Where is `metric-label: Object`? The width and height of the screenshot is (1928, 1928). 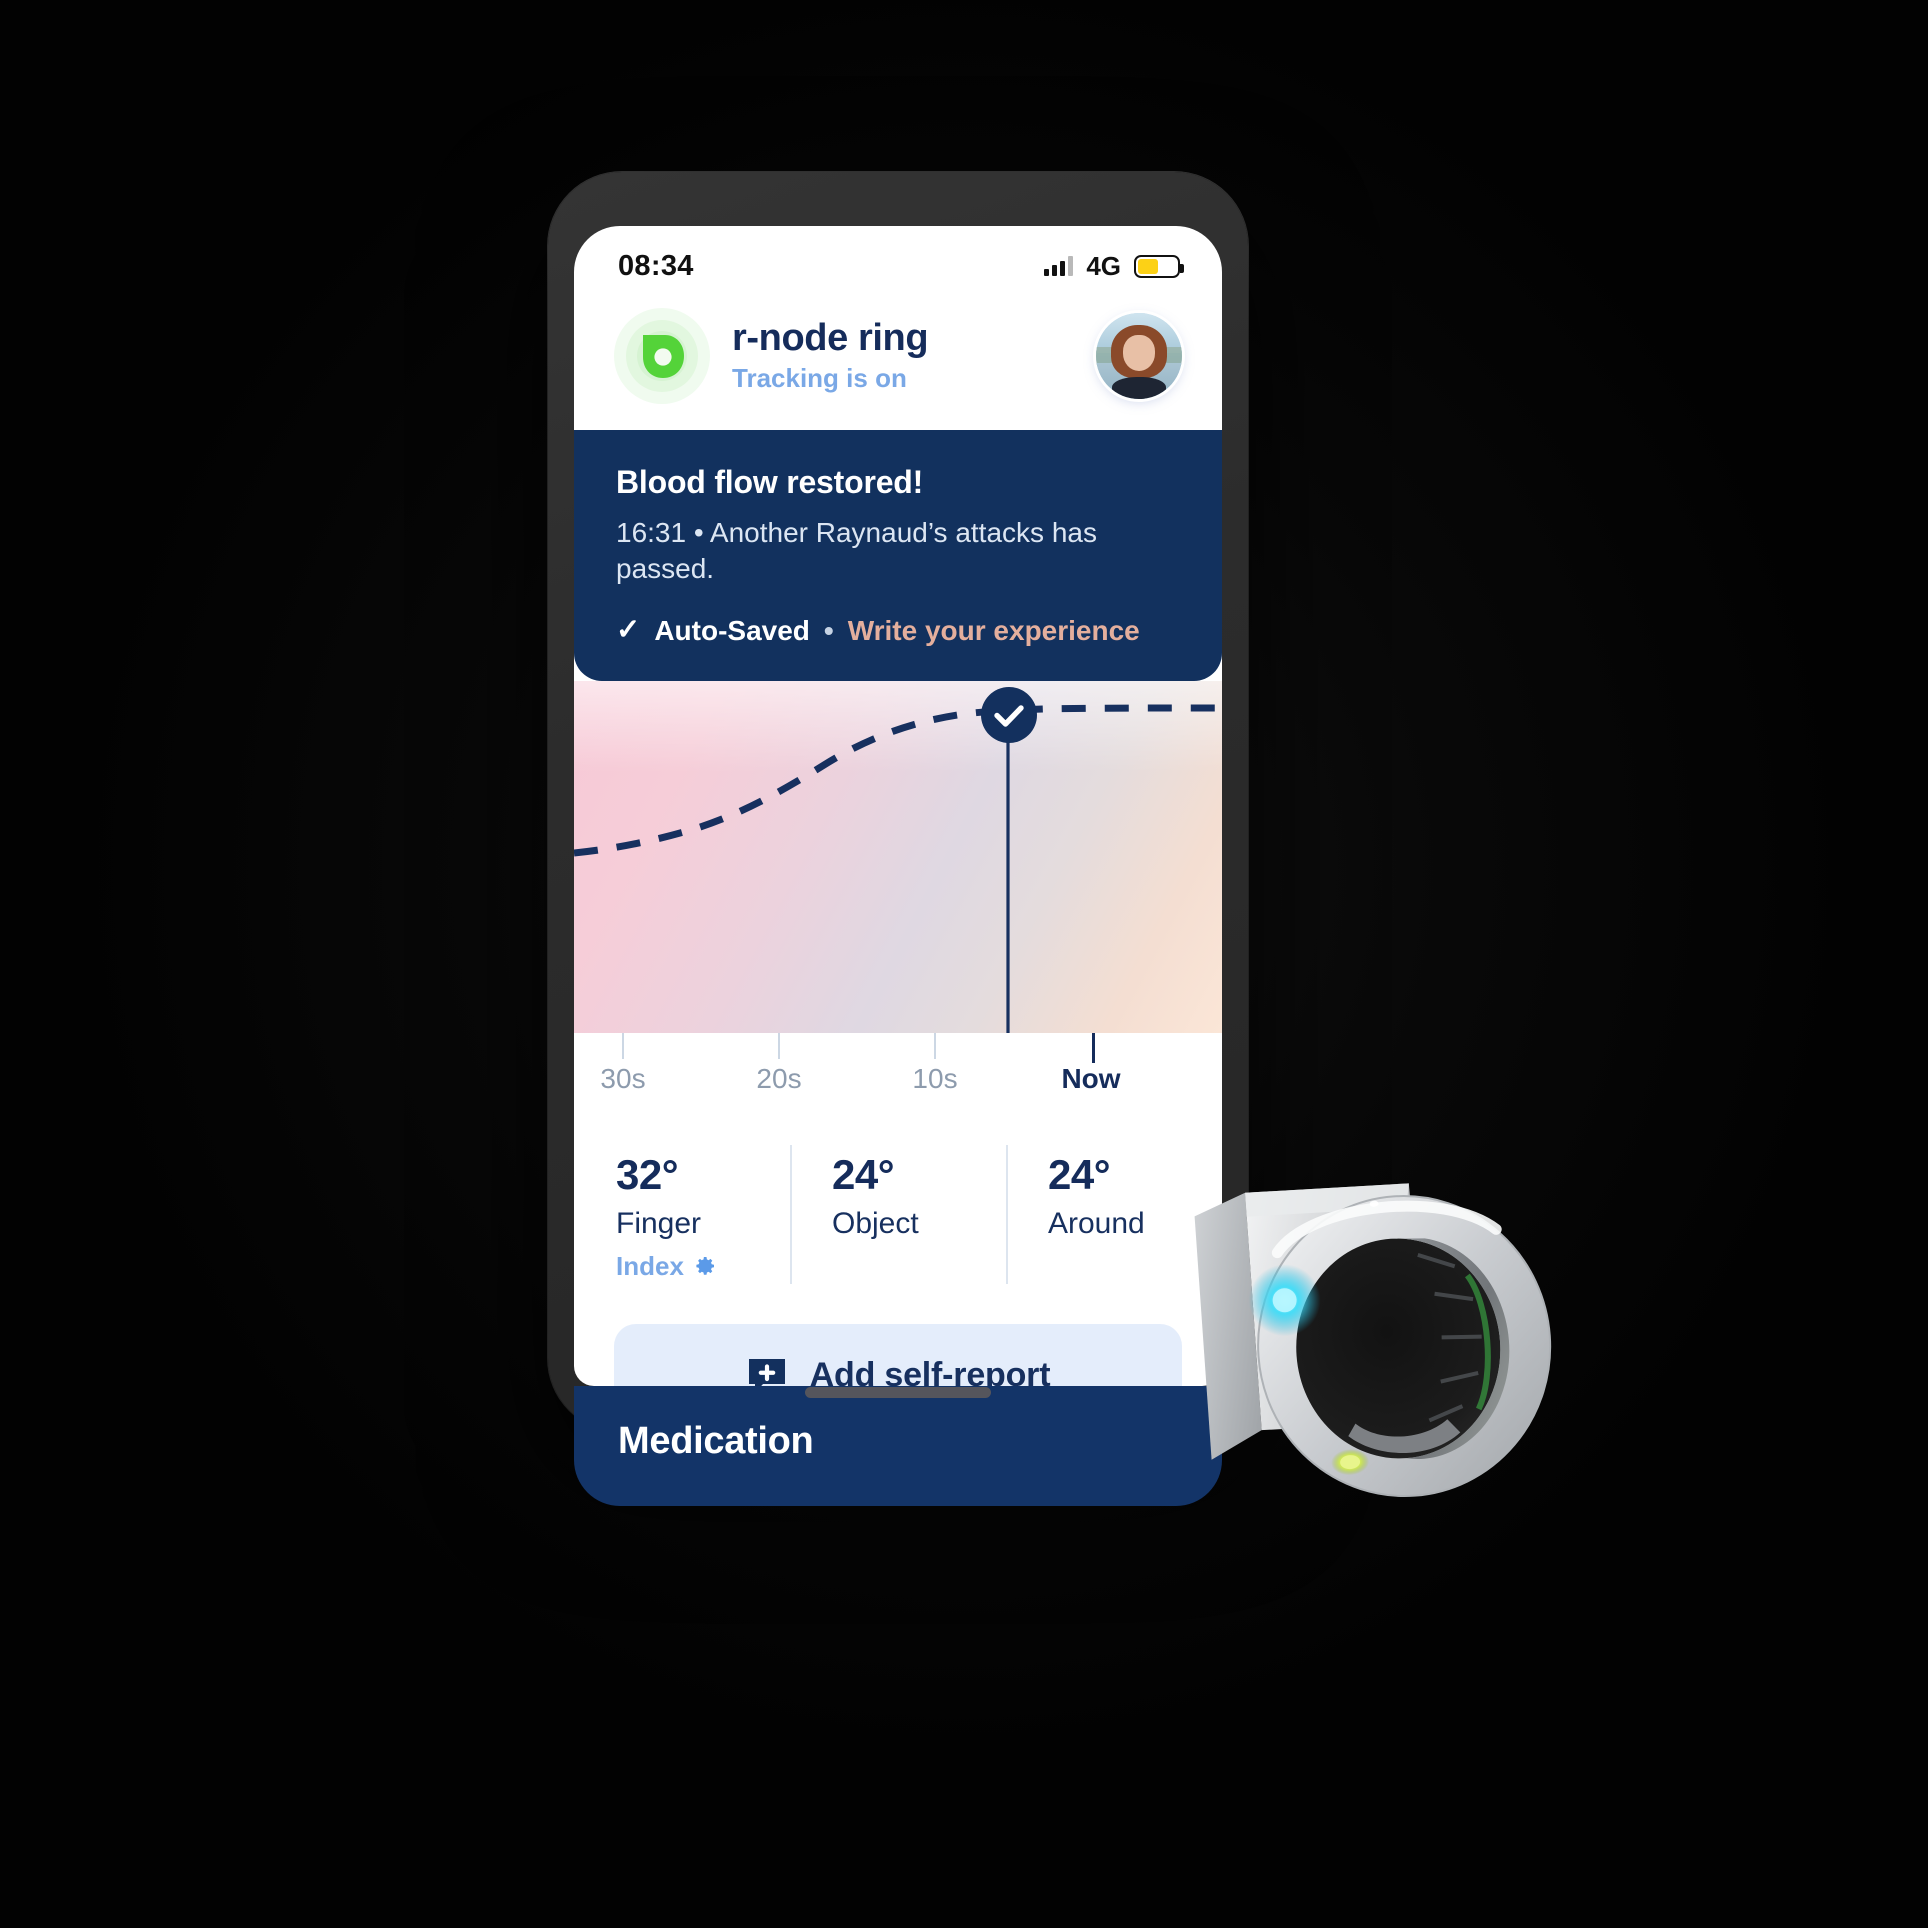 metric-label: Object is located at coordinates (875, 1223).